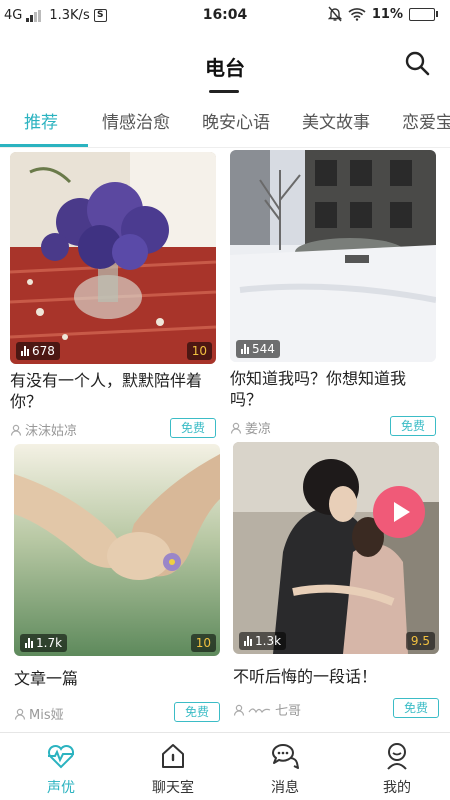  I want to click on play-button, so click(399, 512).